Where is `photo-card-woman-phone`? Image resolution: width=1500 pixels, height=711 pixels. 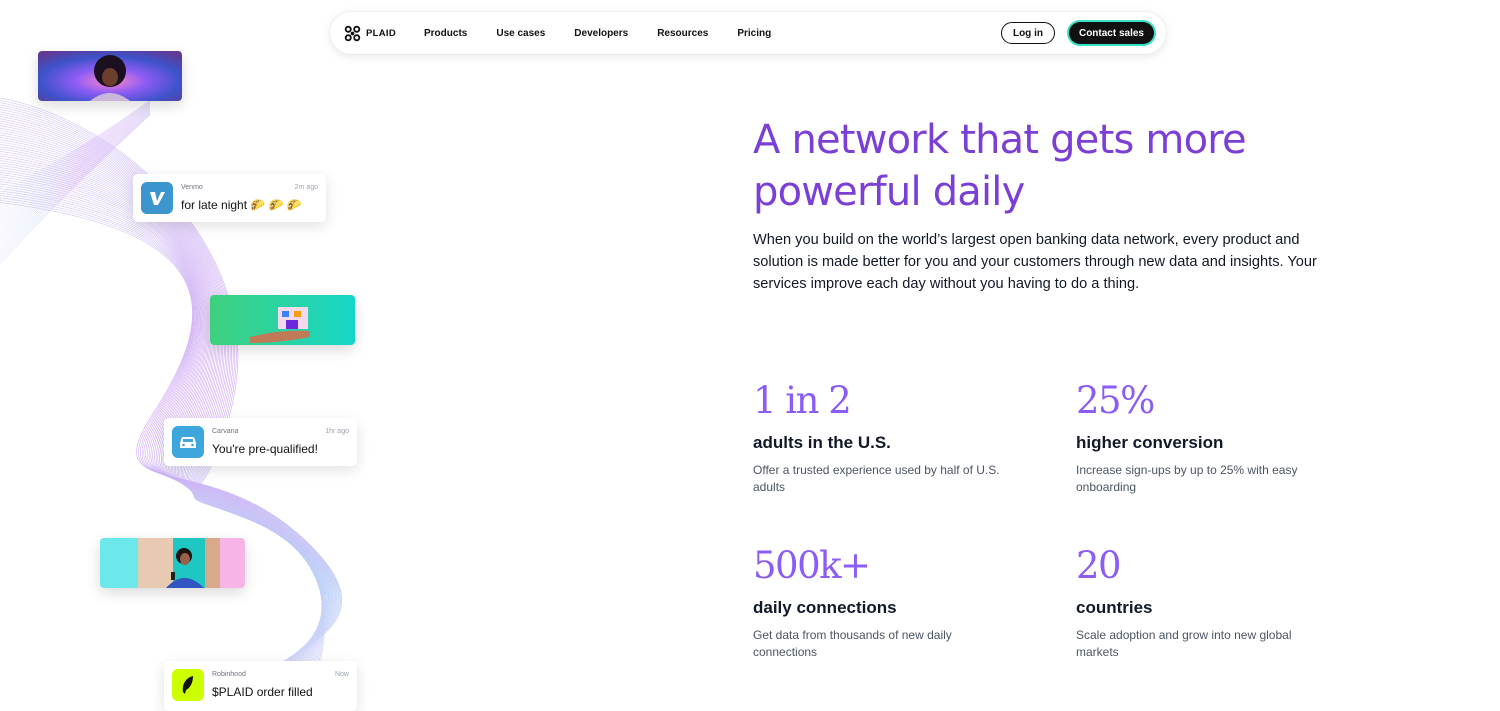 photo-card-woman-phone is located at coordinates (172, 563).